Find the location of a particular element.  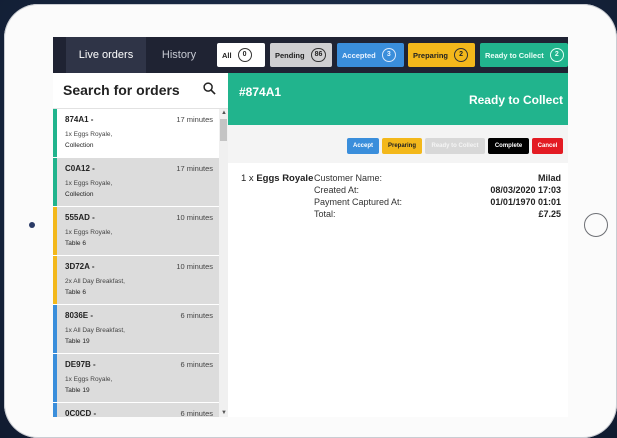

order-status: Ready to Collect is located at coordinates (515, 100).